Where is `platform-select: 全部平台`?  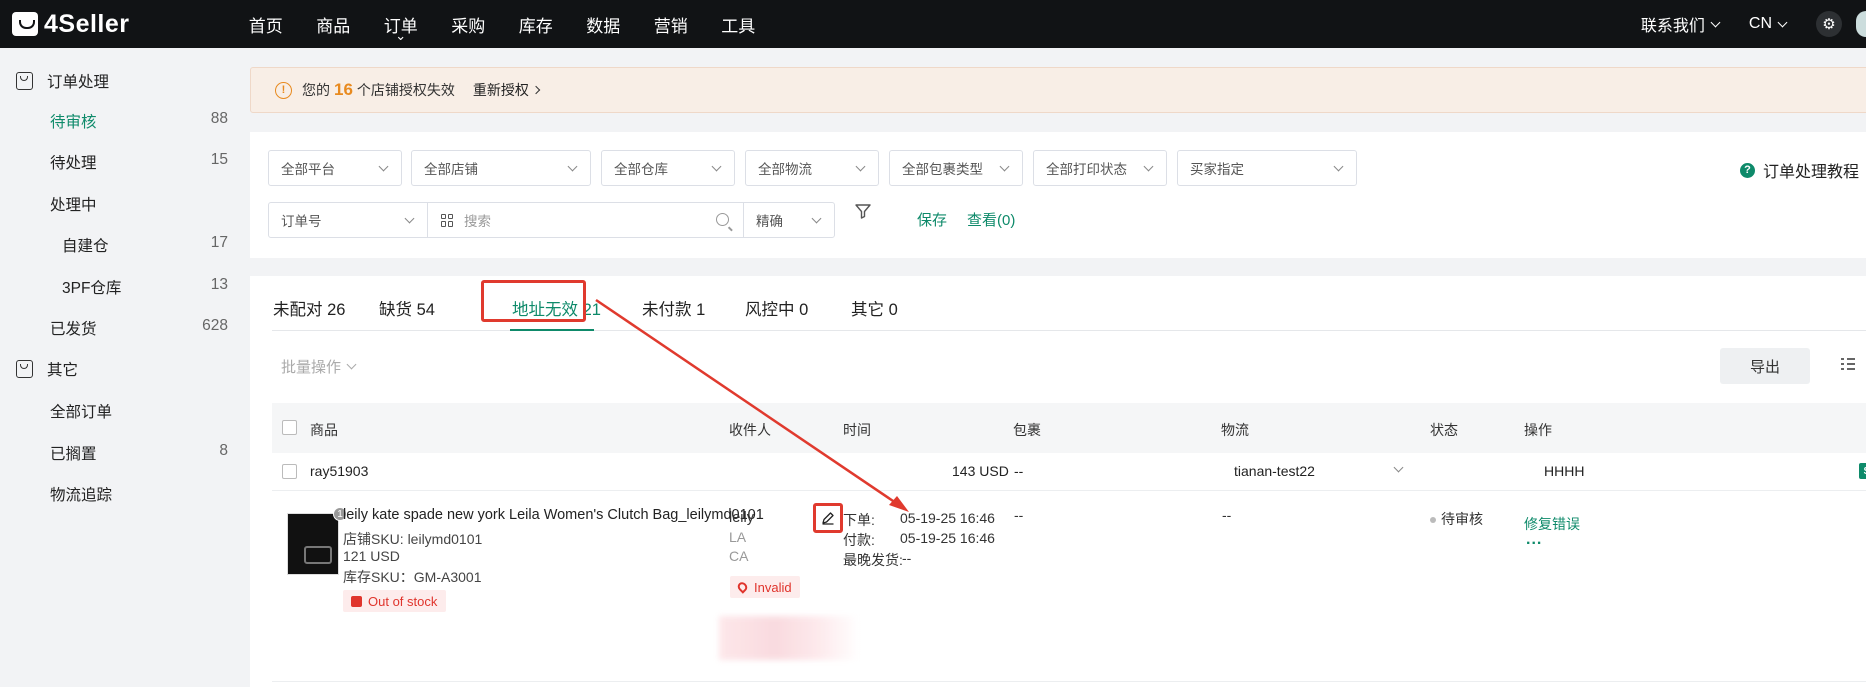
platform-select: 全部平台 is located at coordinates (335, 168).